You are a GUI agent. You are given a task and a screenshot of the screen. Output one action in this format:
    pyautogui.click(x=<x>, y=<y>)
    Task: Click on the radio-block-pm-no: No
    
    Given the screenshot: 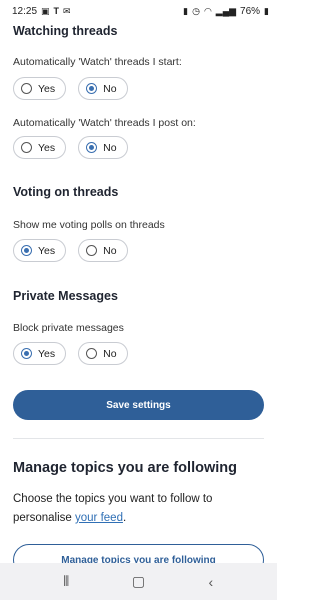 What is the action you would take?
    pyautogui.click(x=103, y=353)
    